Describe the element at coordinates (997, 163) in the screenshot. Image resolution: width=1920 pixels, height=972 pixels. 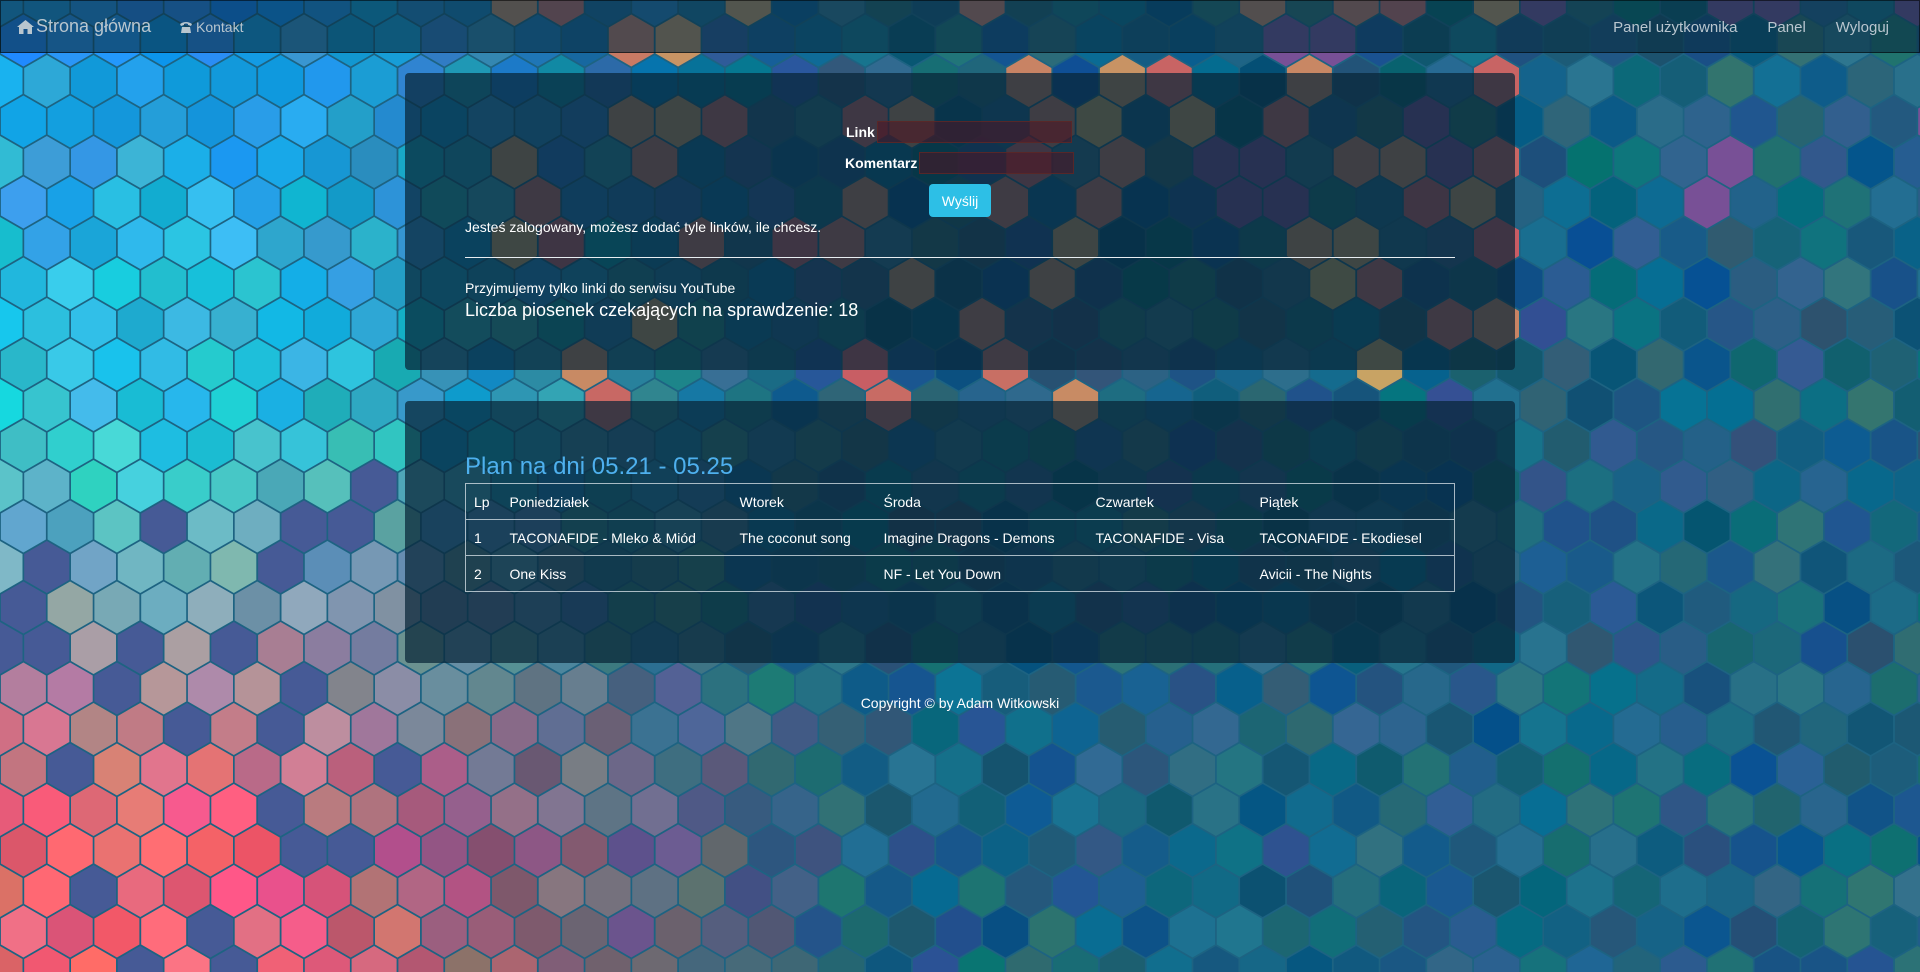
I see `comment-input` at that location.